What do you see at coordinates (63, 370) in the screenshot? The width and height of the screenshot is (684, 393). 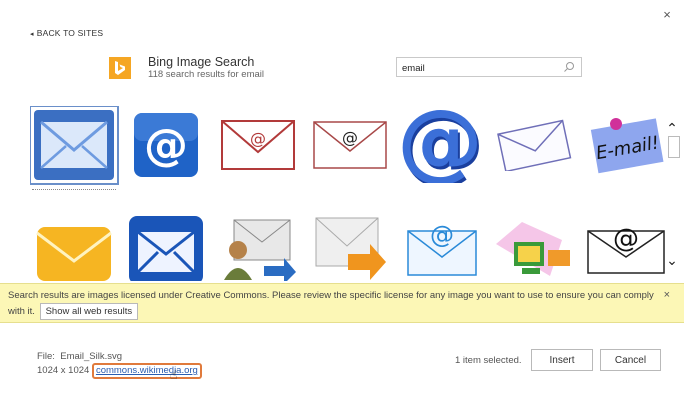 I see `file-dimensions: 1024 x 1024` at bounding box center [63, 370].